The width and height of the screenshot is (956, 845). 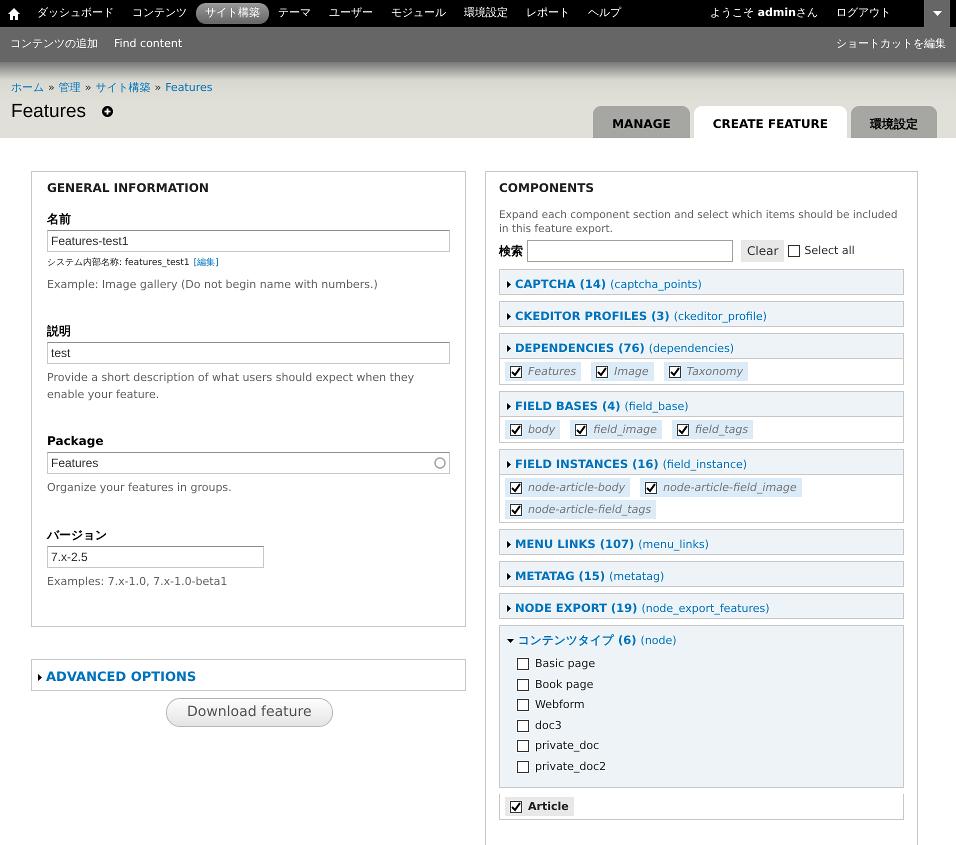 I want to click on search-label: 検索, so click(x=511, y=251).